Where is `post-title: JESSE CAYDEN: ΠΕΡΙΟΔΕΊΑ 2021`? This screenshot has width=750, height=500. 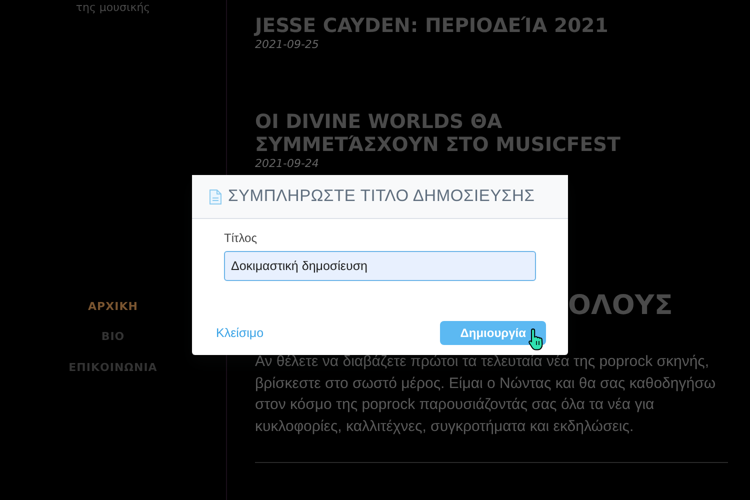
post-title: JESSE CAYDEN: ΠΕΡΙΟΔΕΊΑ 2021 is located at coordinates (455, 25).